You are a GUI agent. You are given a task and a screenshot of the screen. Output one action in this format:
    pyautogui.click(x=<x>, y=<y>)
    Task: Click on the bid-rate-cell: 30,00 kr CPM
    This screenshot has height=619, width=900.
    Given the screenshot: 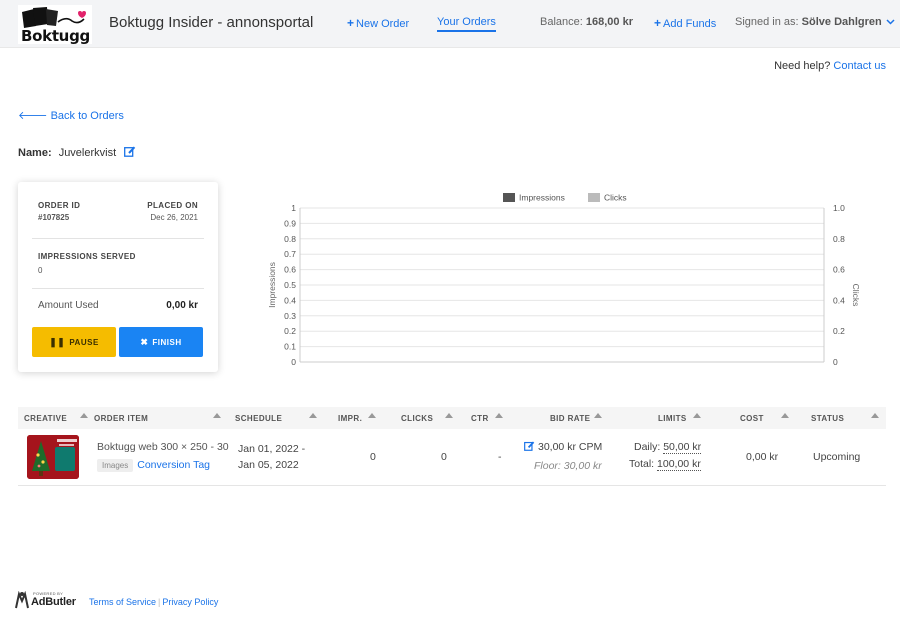 What is the action you would take?
    pyautogui.click(x=563, y=447)
    